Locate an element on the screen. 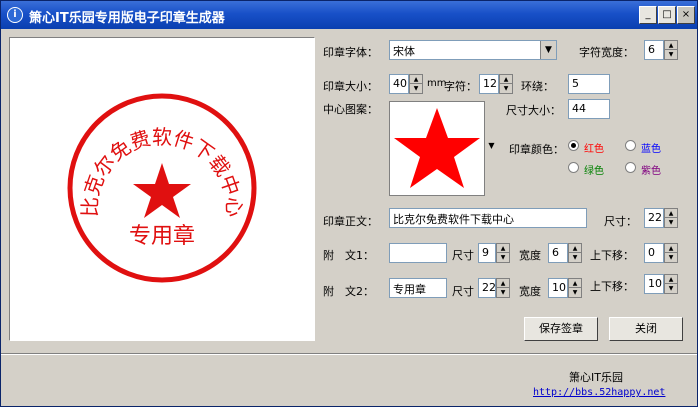 The image size is (698, 407). main-size-stepper: ▲ ▼ is located at coordinates (671, 218).